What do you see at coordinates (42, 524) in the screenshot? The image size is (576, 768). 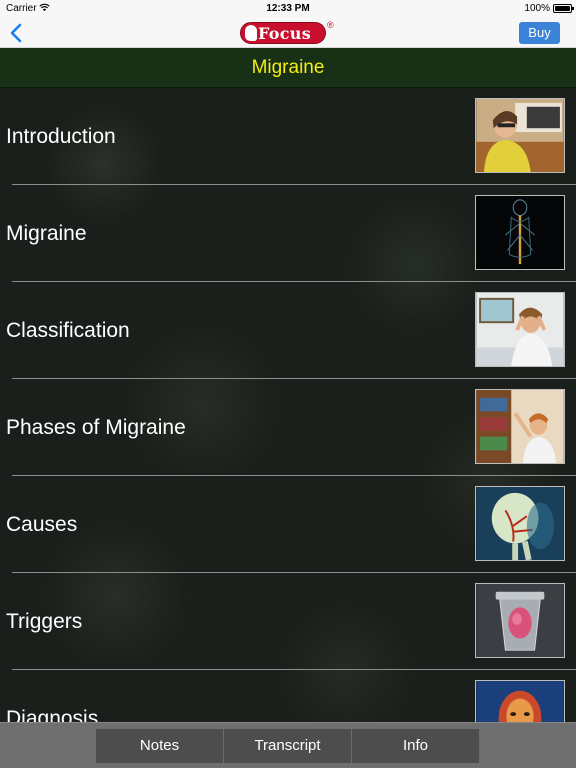 I see `list-item-label: Causes` at bounding box center [42, 524].